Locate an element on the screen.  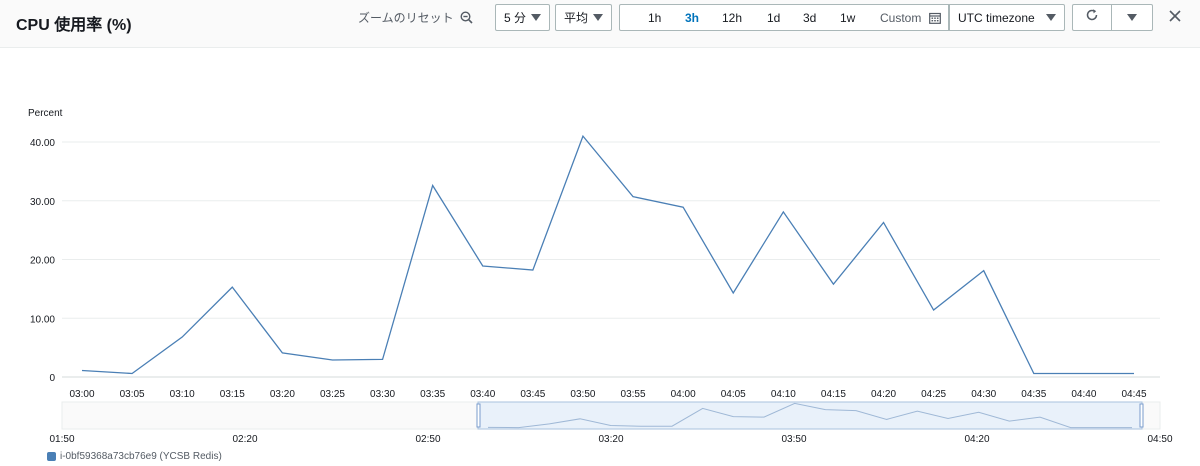
x-tick-label: 03:55 is located at coordinates (633, 394).